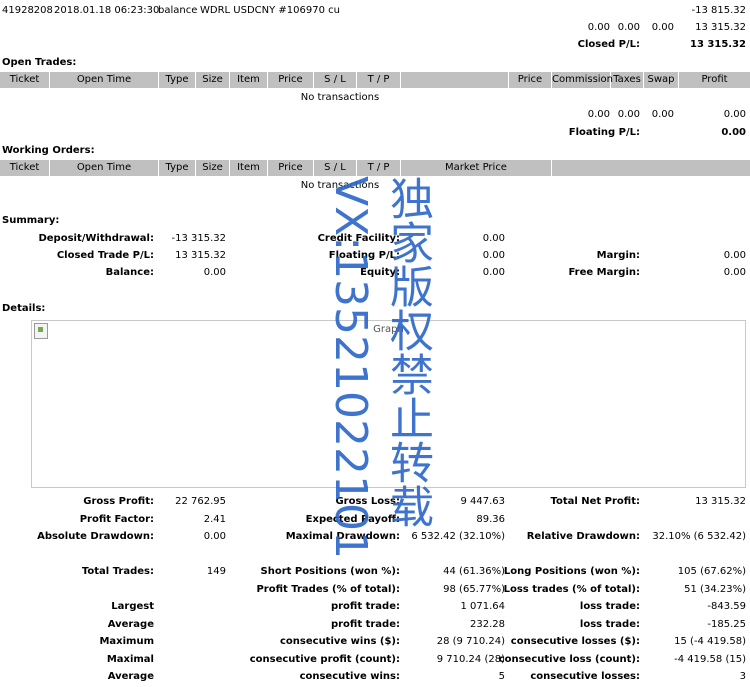  What do you see at coordinates (379, 80) in the screenshot?
I see `col-tp: T / P` at bounding box center [379, 80].